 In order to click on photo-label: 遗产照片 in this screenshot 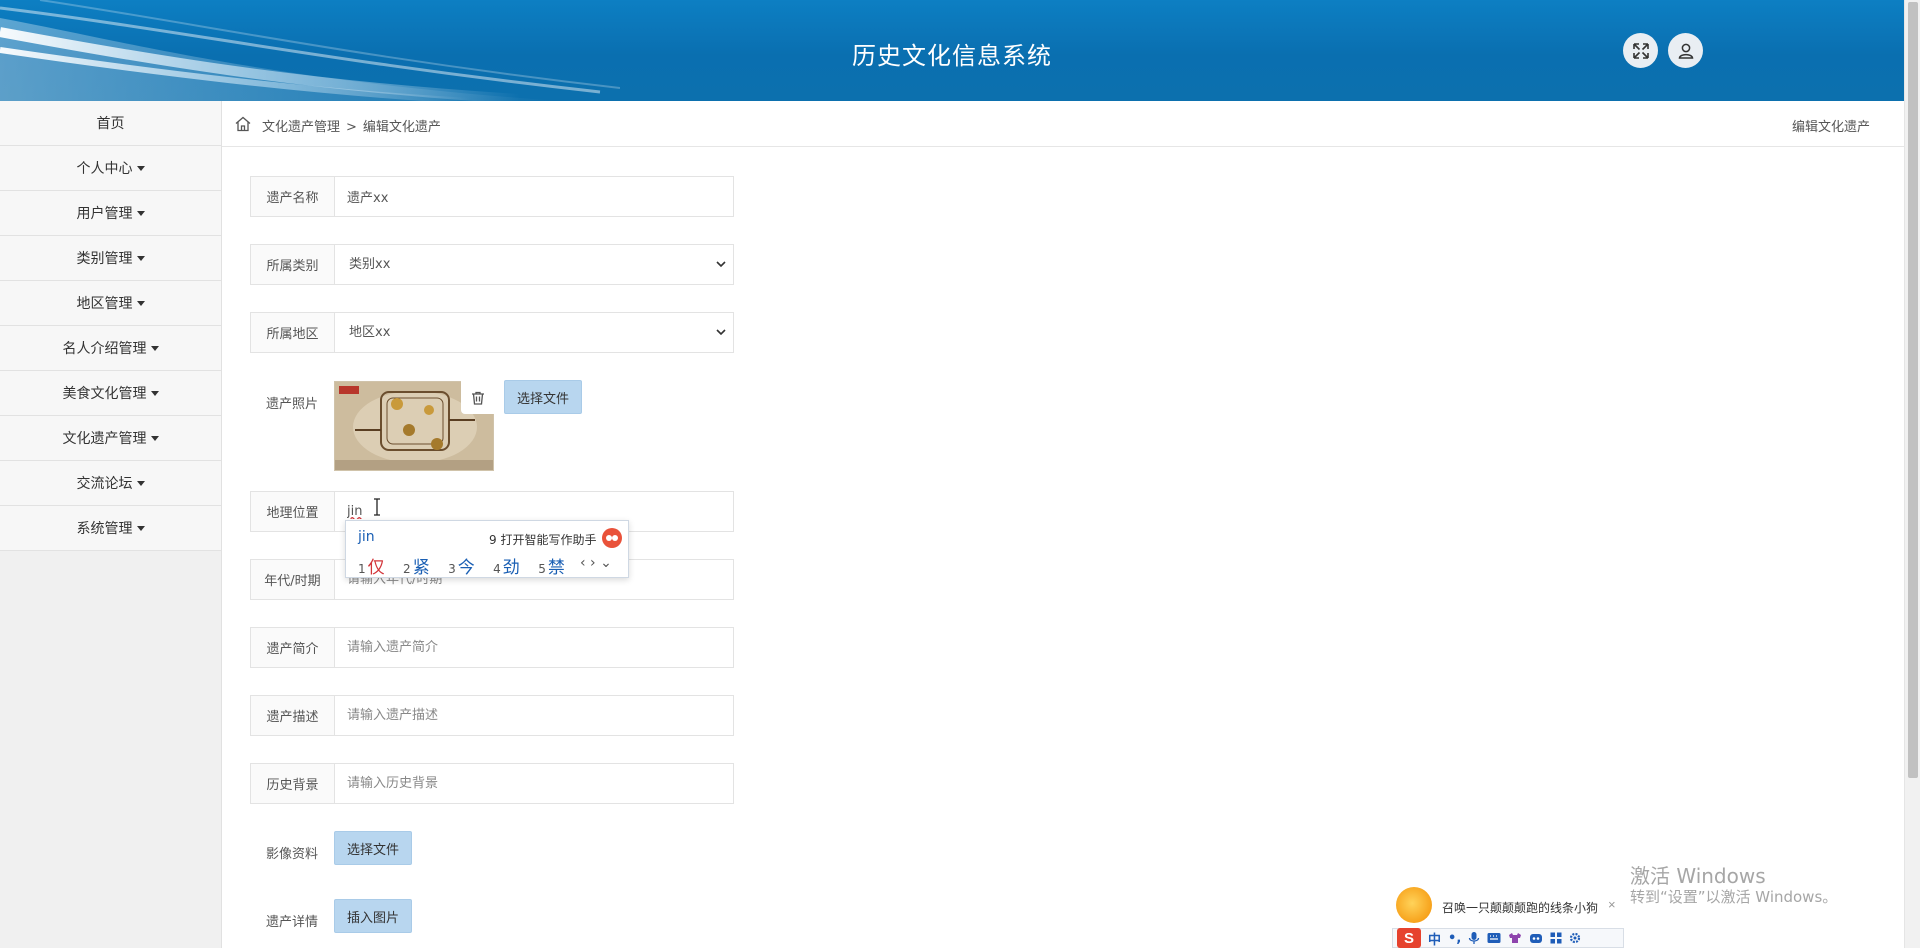, I will do `click(291, 404)`.